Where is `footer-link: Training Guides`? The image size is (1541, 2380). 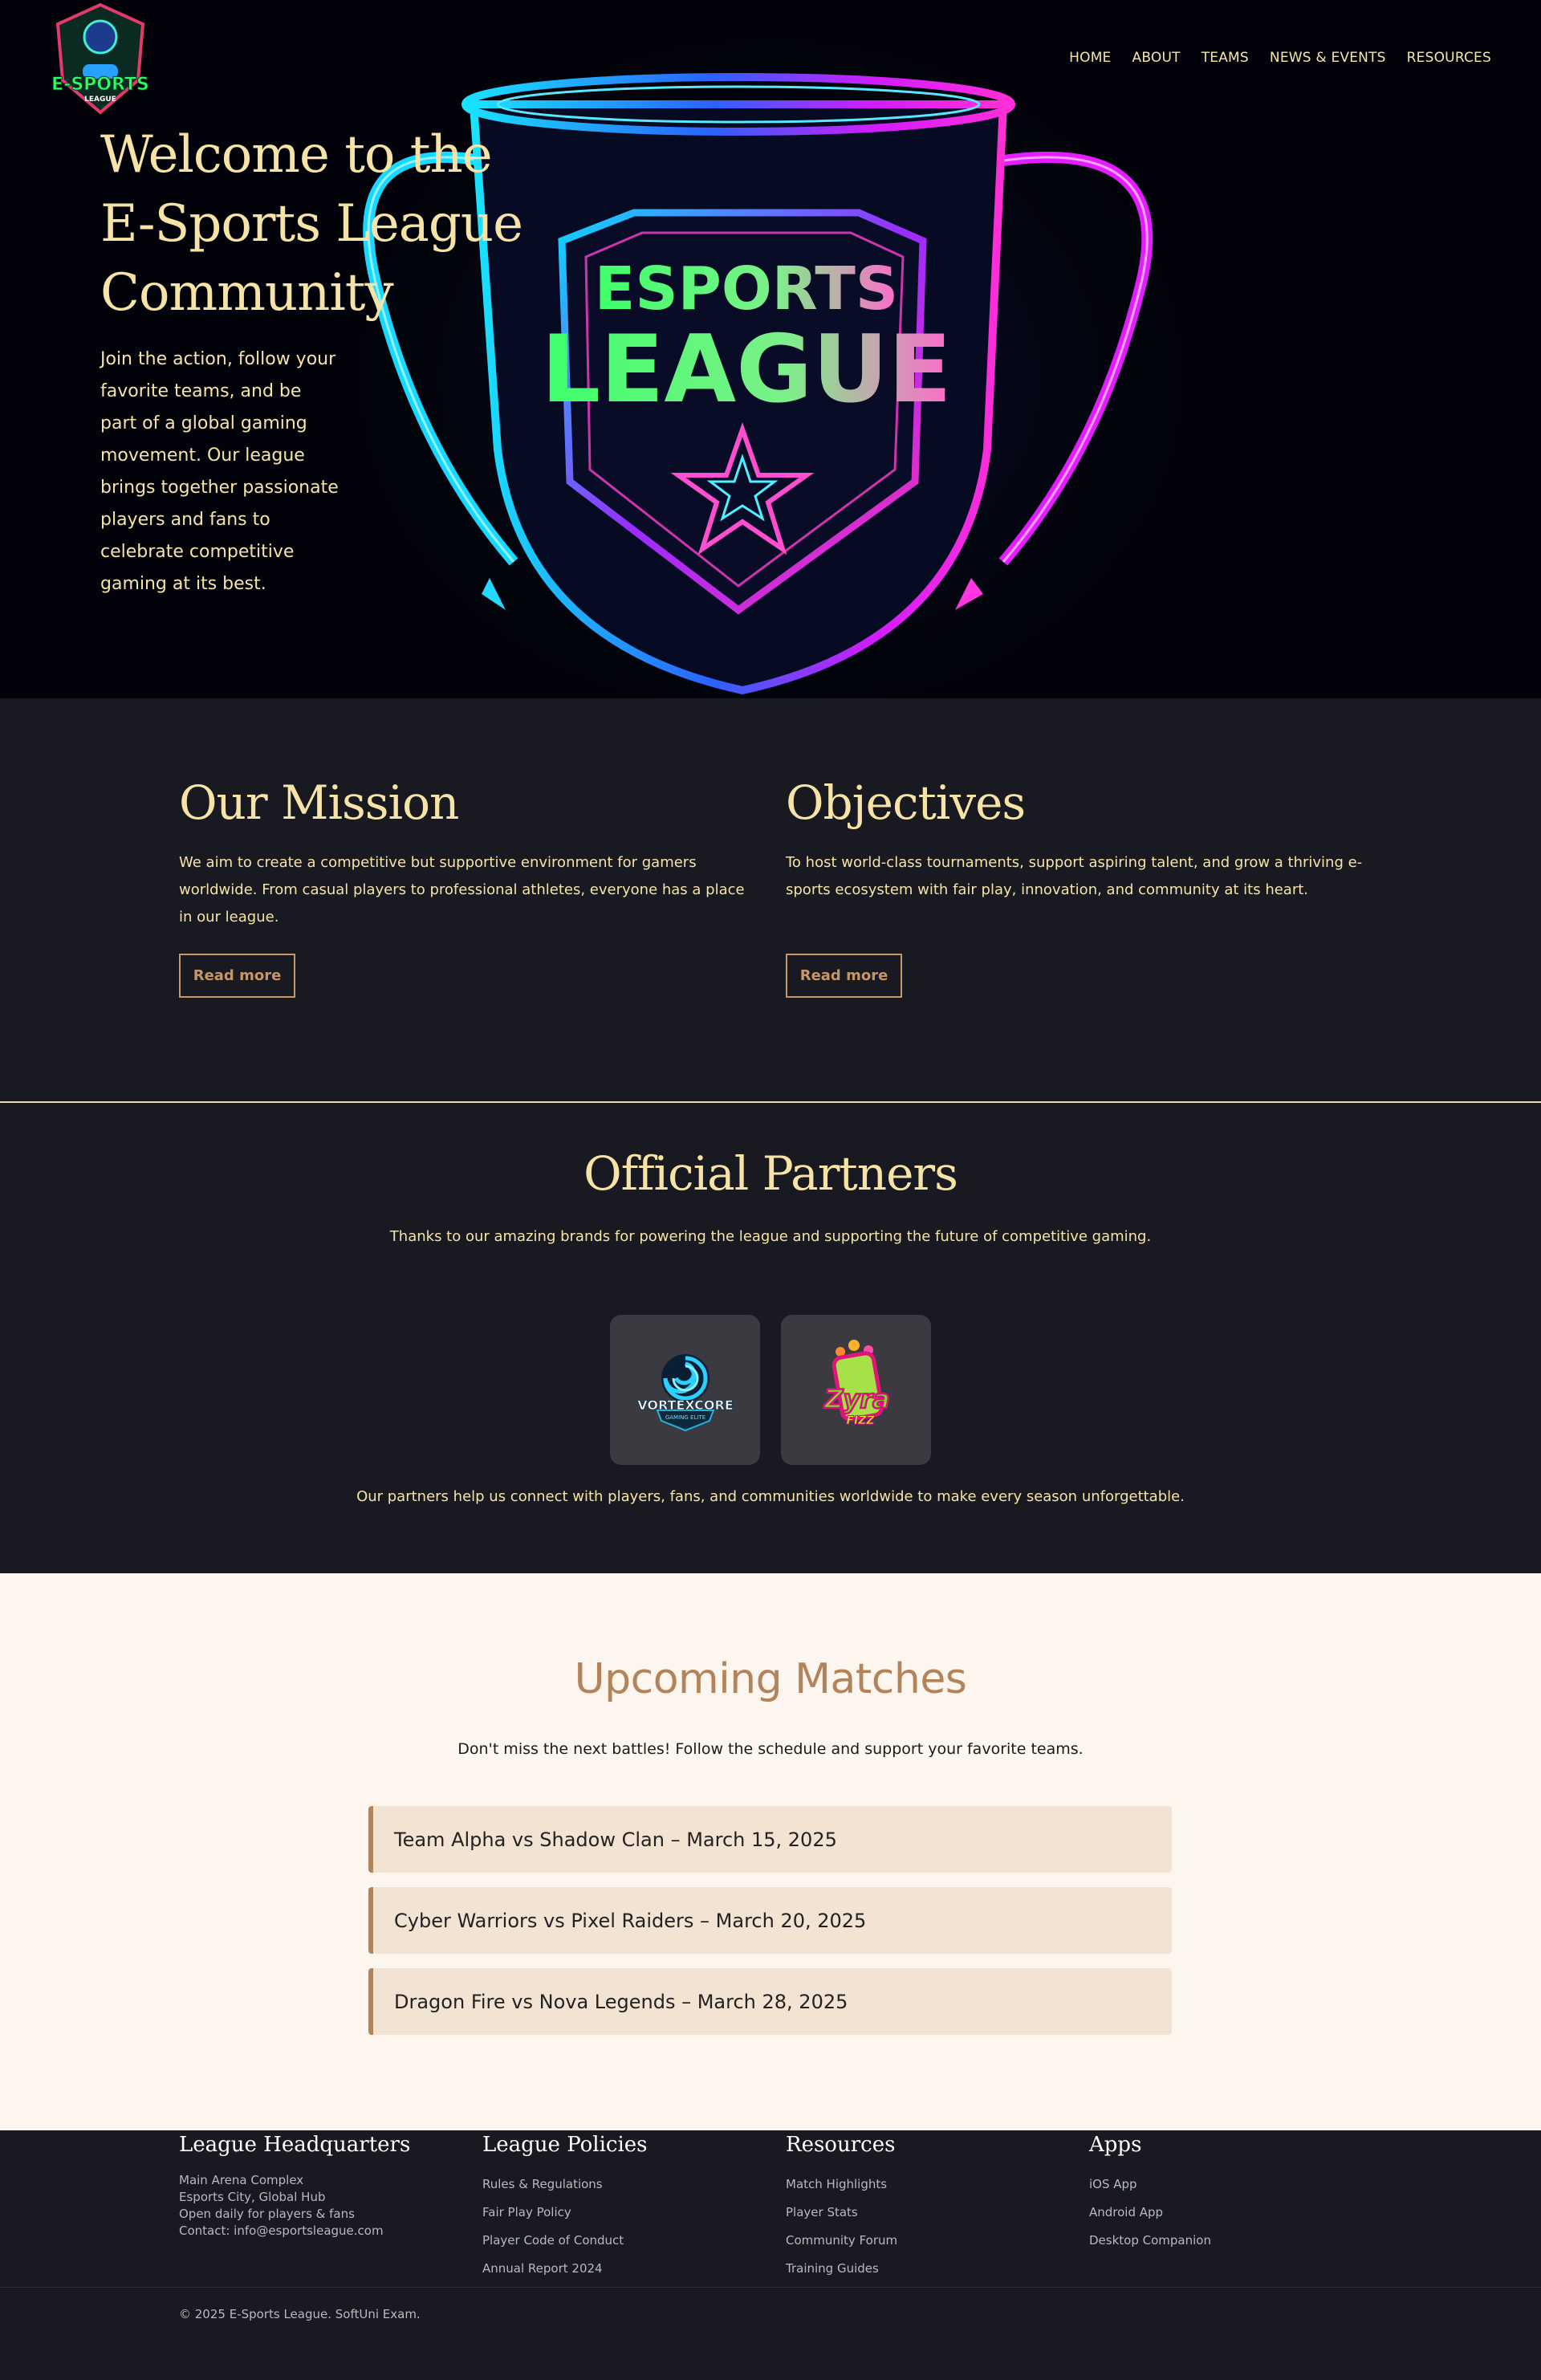
footer-link: Training Guides is located at coordinates (919, 2269).